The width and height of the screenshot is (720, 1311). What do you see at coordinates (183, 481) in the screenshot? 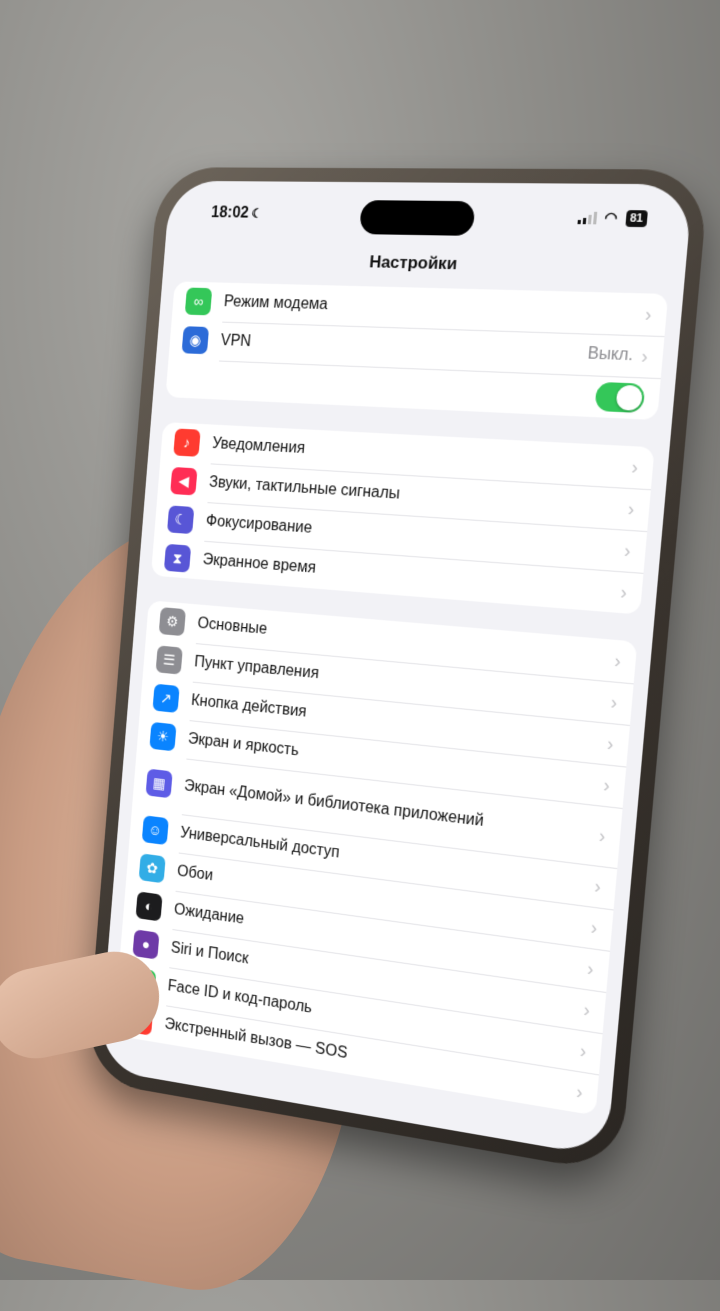
I see `speaker-icon: ◀` at bounding box center [183, 481].